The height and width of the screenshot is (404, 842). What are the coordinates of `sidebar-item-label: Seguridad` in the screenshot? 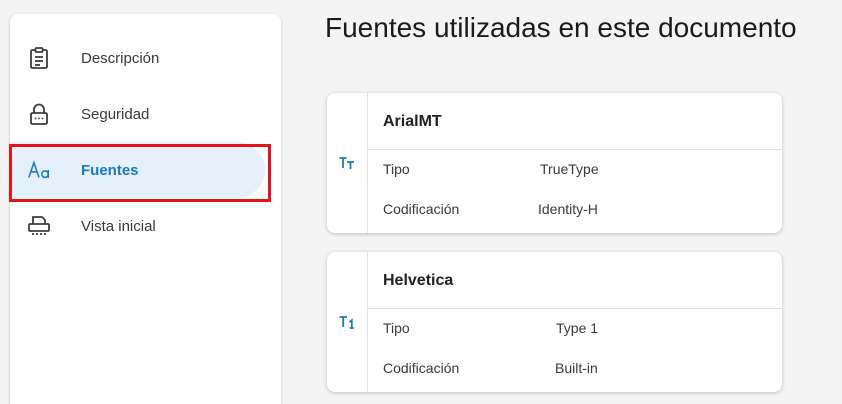 It's located at (115, 114).